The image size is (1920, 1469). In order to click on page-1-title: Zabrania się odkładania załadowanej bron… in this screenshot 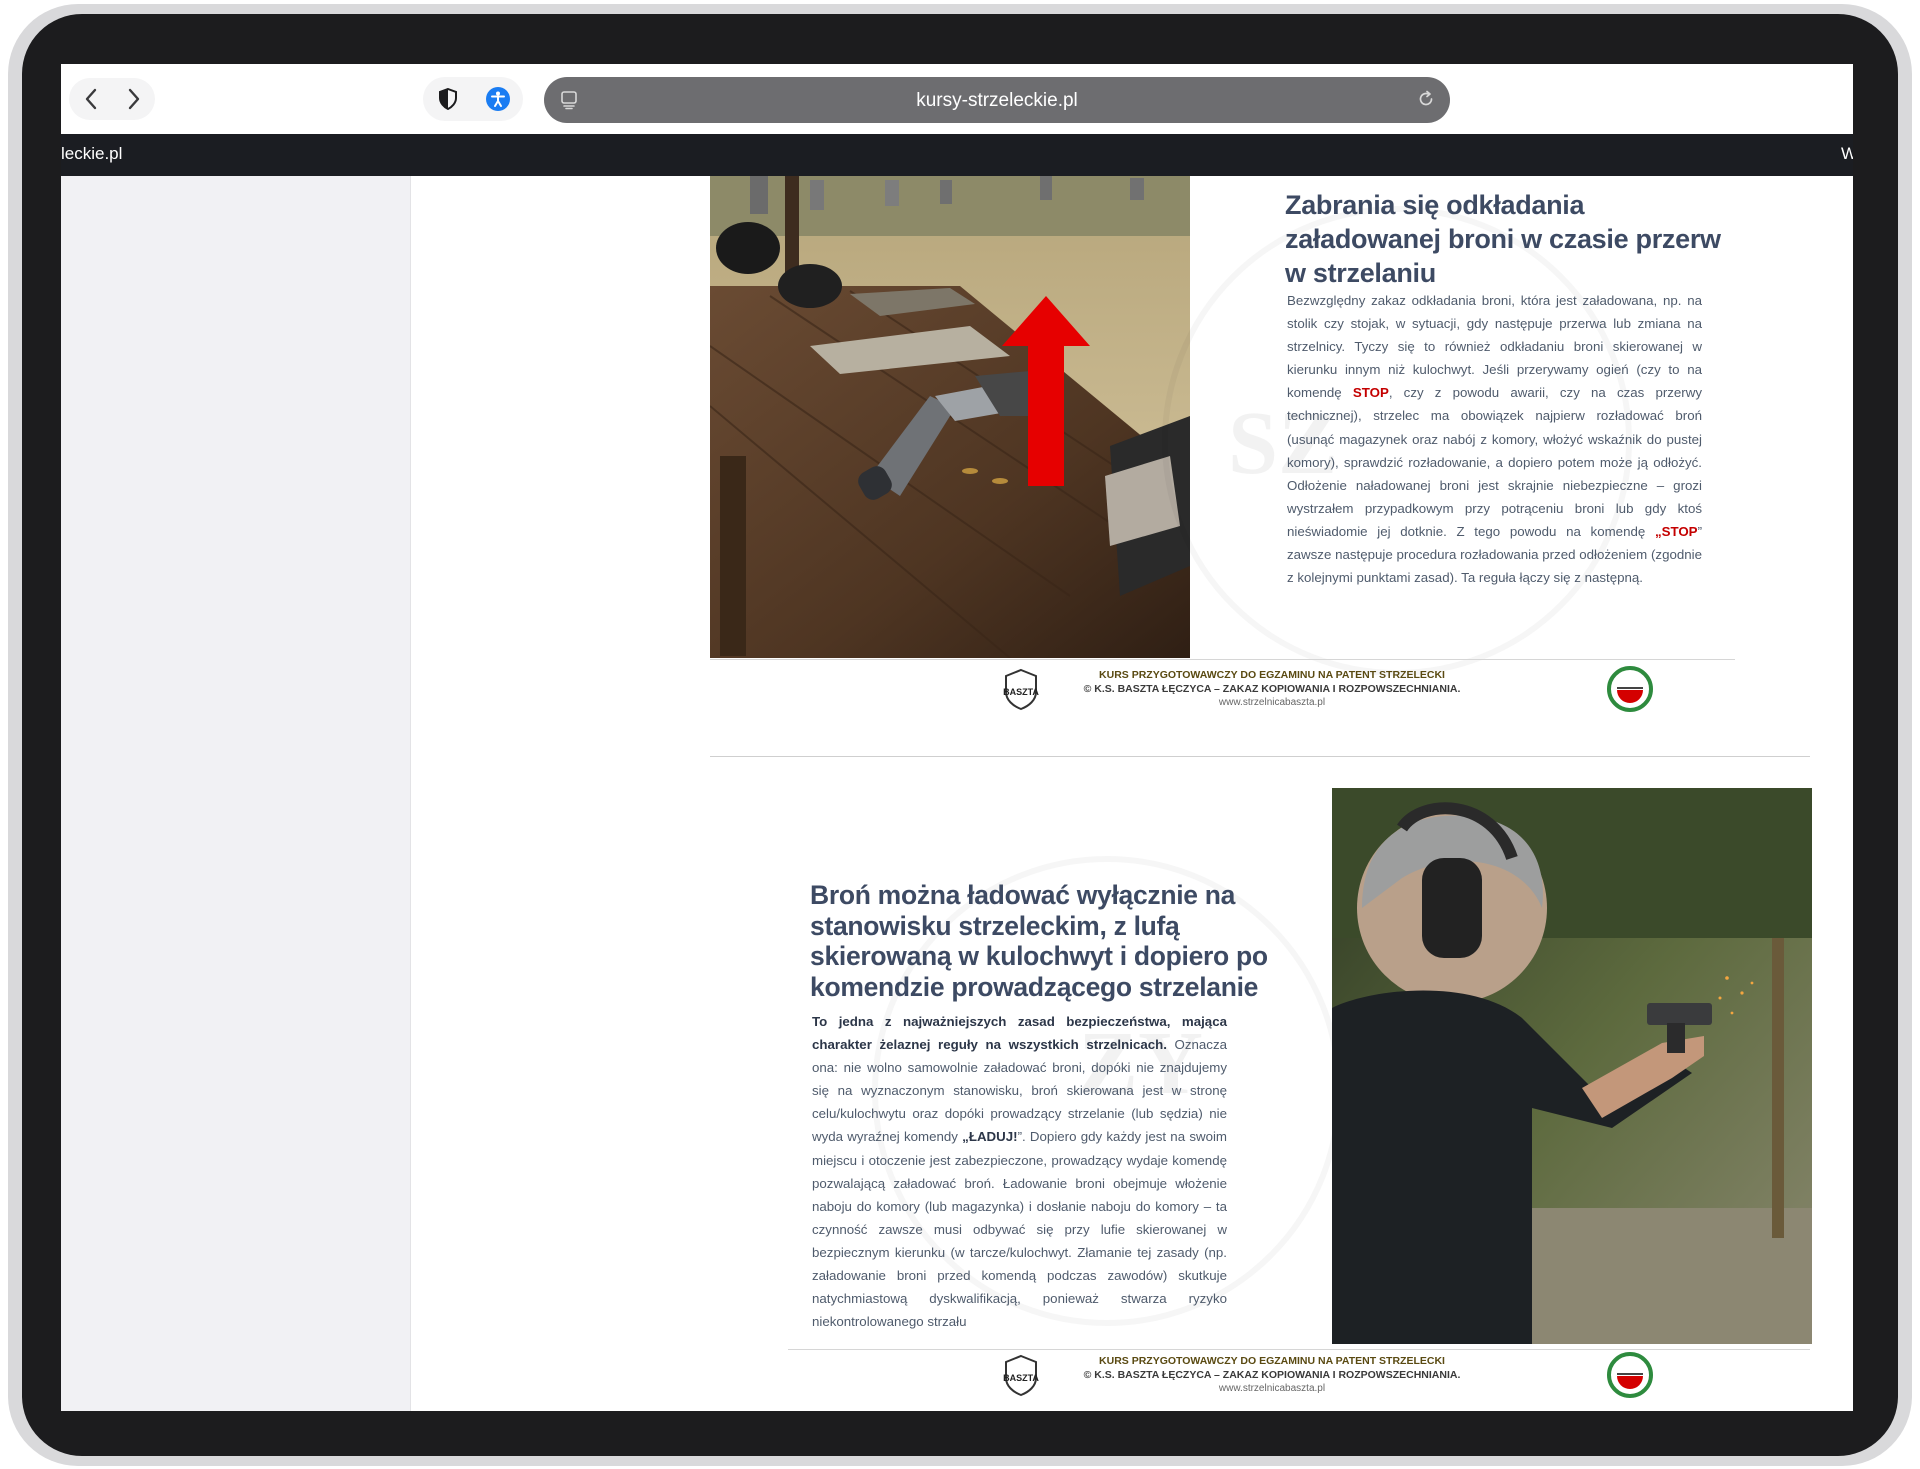, I will do `click(1503, 239)`.